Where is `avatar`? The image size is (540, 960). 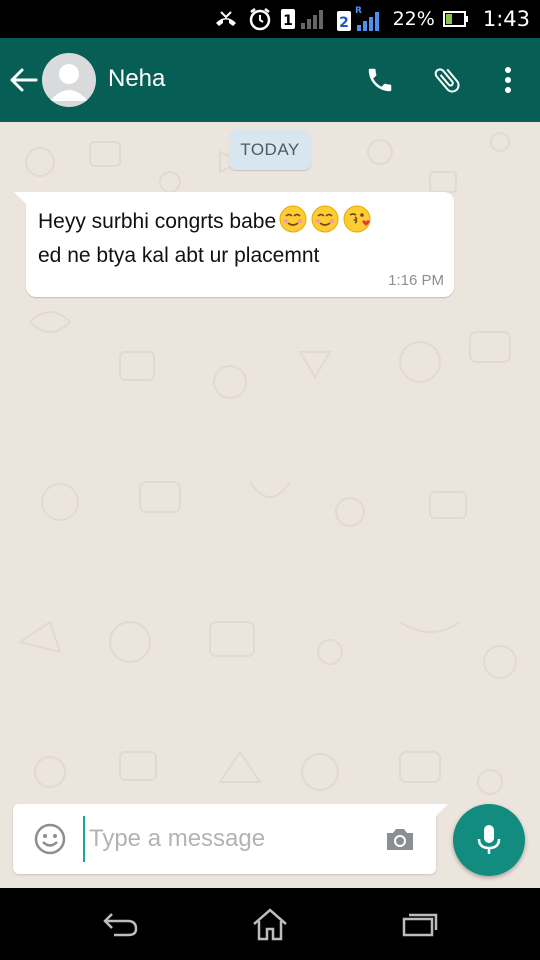 avatar is located at coordinates (69, 80).